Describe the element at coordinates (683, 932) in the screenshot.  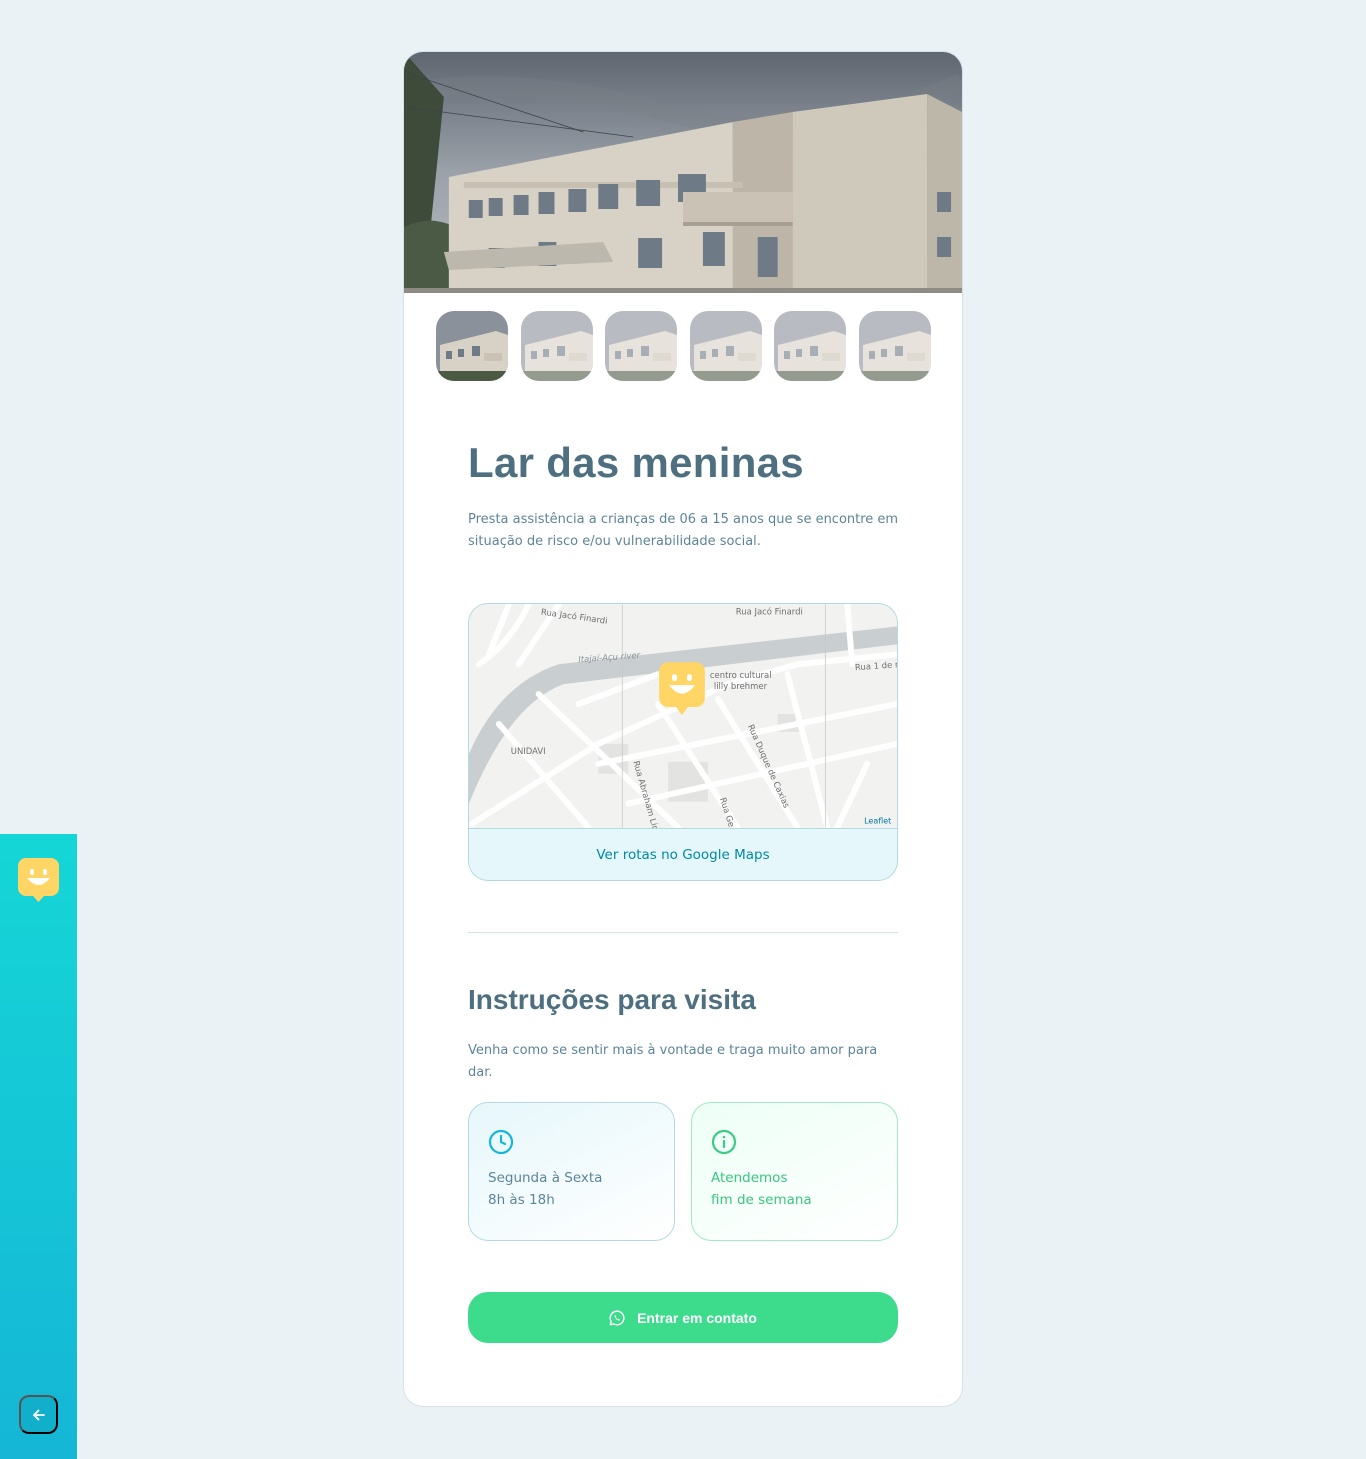
I see `section-divider` at that location.